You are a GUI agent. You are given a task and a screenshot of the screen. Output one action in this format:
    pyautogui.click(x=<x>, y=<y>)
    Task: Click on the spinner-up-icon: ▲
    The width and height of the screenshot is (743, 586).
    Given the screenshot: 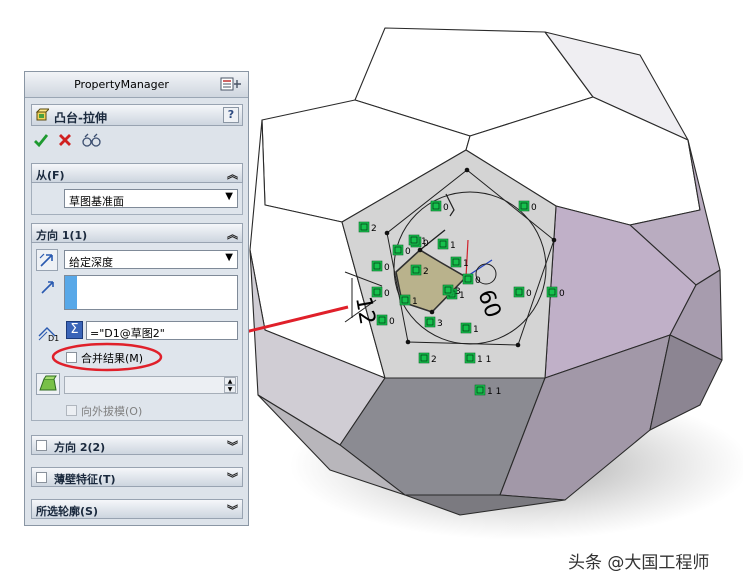 What is the action you would take?
    pyautogui.click(x=230, y=381)
    